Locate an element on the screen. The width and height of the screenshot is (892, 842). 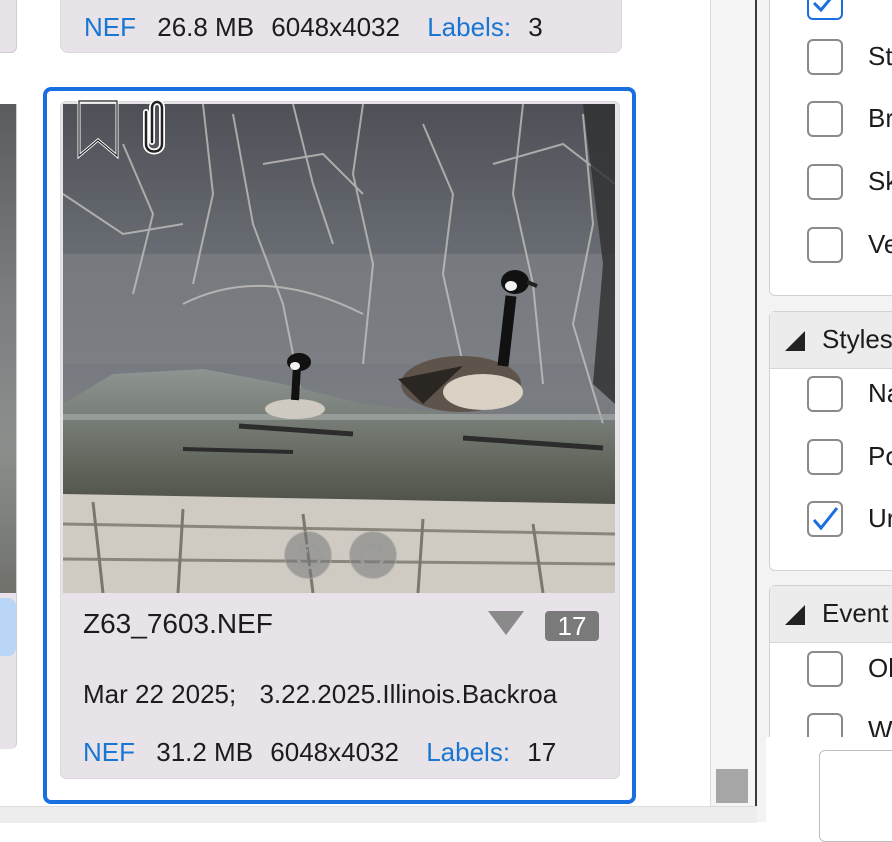
grid-scrollbar-thumb is located at coordinates (732, 786).